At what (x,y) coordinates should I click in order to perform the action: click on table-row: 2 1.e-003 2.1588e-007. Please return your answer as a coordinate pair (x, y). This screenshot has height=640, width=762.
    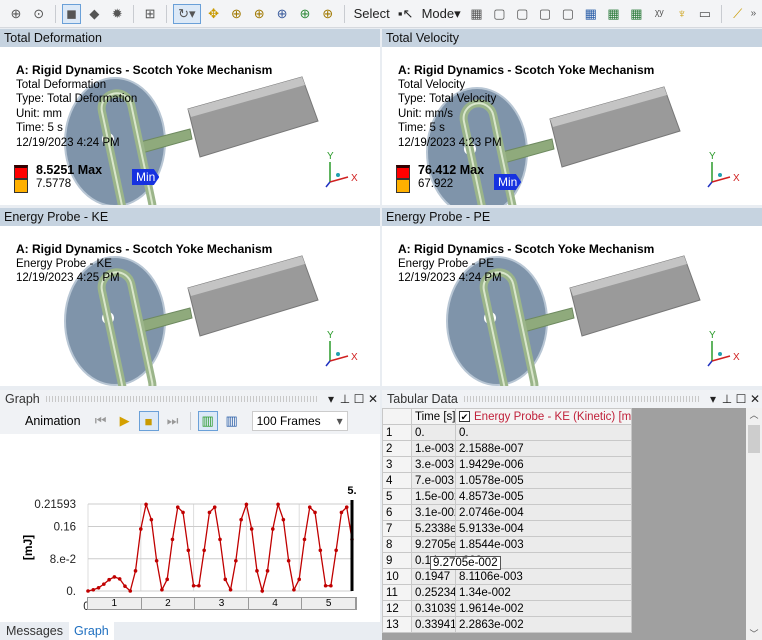
    Looking at the image, I should click on (507, 448).